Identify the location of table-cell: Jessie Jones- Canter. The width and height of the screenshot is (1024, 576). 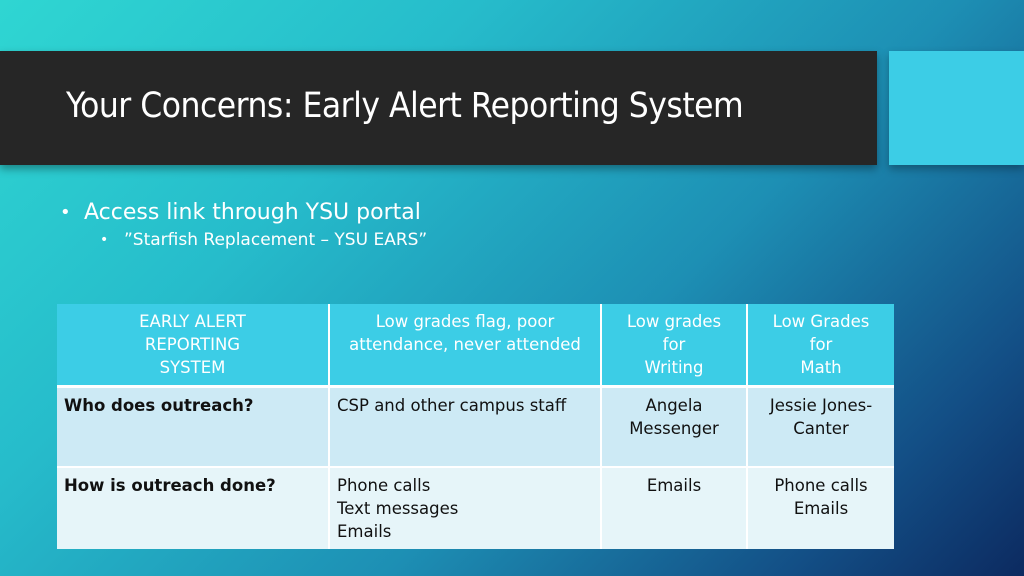
(820, 427).